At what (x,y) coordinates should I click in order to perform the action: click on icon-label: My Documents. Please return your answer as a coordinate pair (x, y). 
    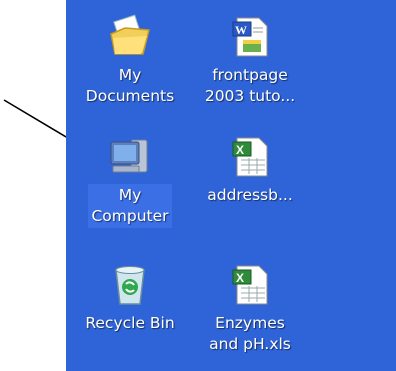
    Looking at the image, I should click on (130, 85).